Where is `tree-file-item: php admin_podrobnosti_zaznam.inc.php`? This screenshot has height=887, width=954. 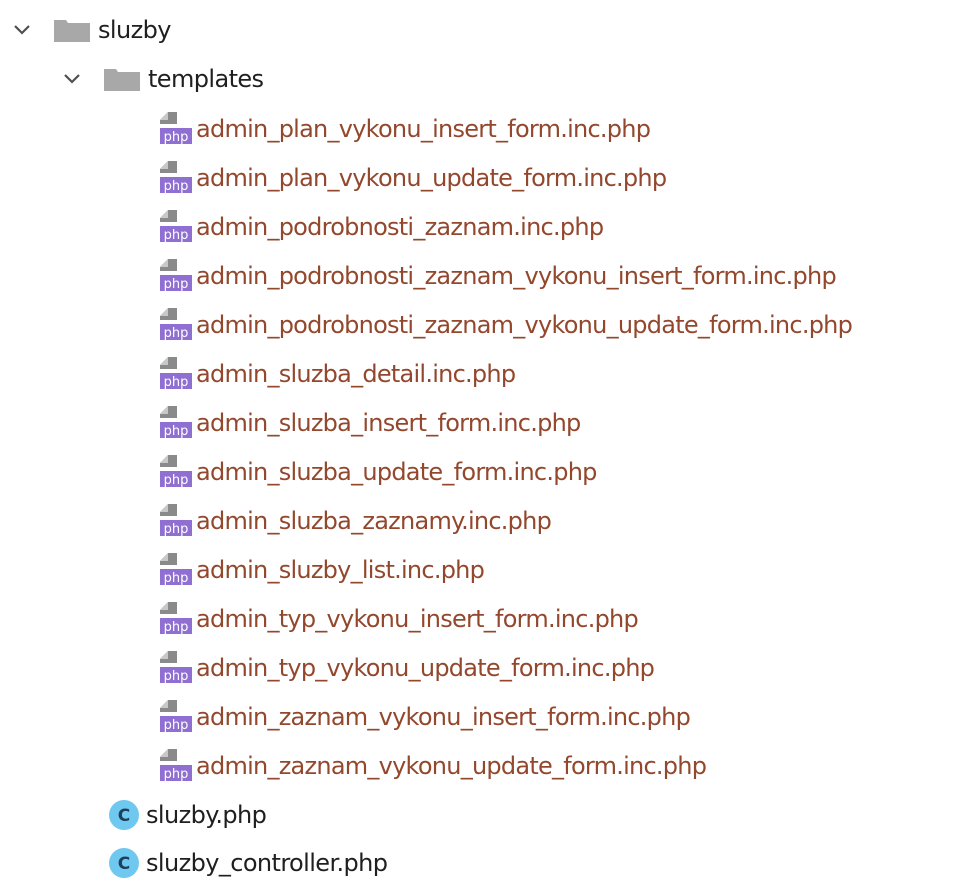 tree-file-item: php admin_podrobnosti_zaznam.inc.php is located at coordinates (382, 226).